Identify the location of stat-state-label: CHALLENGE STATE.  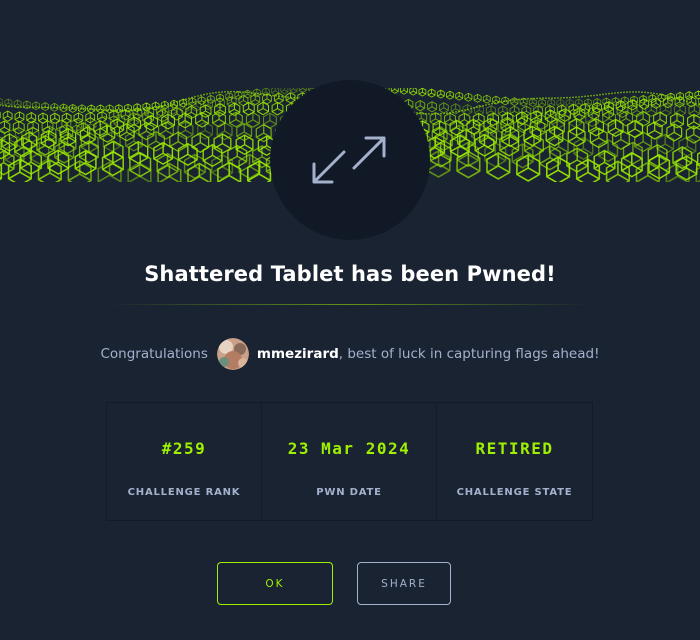
(514, 492).